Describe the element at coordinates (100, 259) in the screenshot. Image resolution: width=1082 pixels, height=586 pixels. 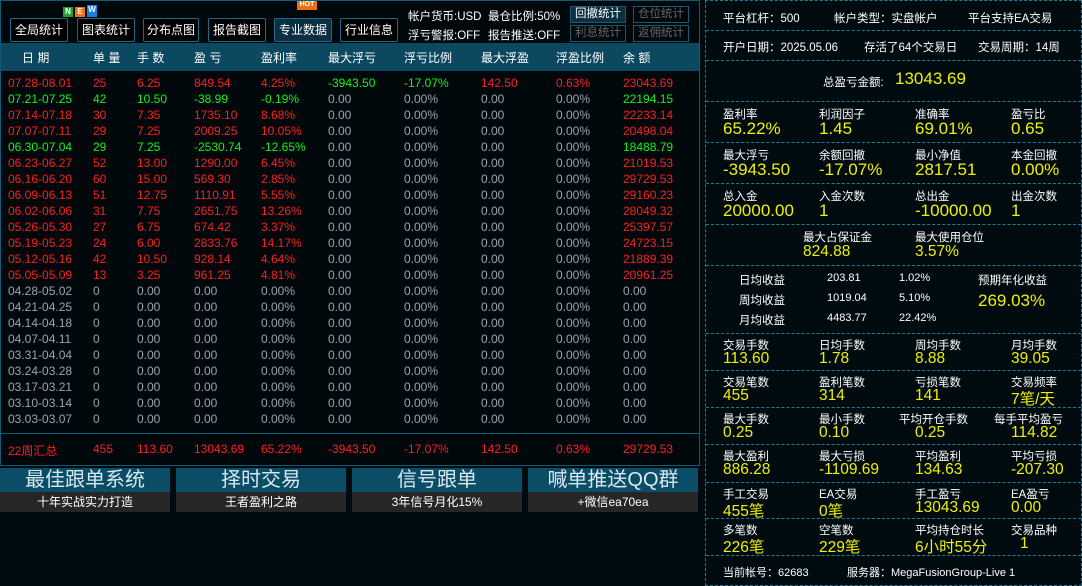
I see `table-cell: 42` at that location.